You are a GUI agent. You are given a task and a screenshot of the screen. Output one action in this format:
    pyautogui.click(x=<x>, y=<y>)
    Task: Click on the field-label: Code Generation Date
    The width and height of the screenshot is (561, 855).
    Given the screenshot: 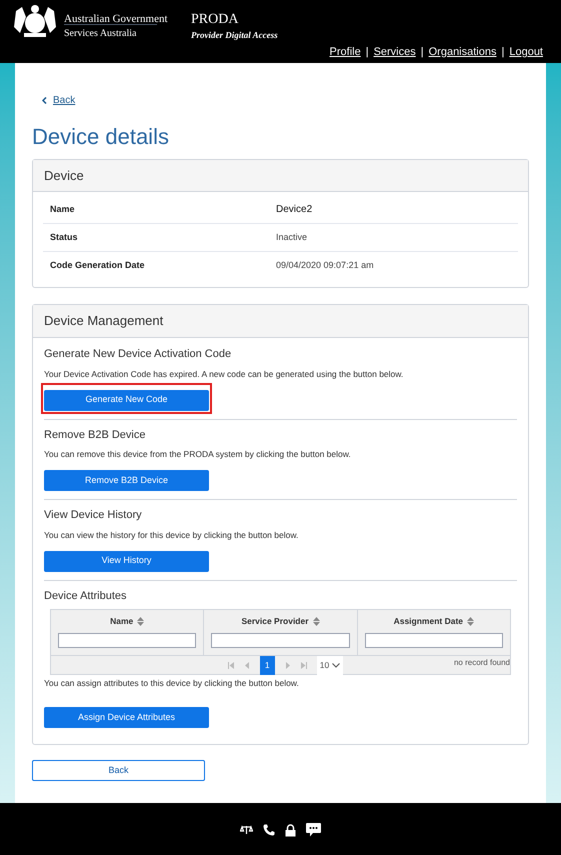 What is the action you would take?
    pyautogui.click(x=97, y=265)
    